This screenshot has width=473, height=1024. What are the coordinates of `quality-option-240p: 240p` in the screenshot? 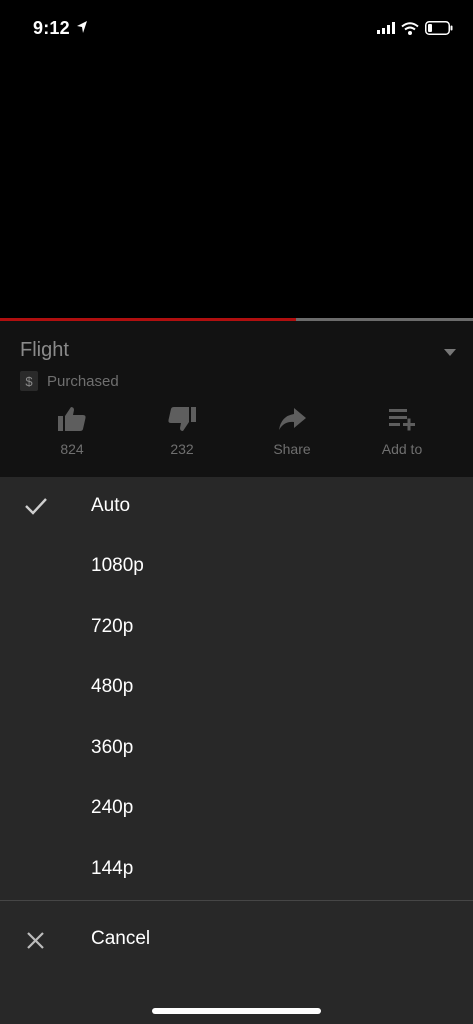 It's located at (236, 809).